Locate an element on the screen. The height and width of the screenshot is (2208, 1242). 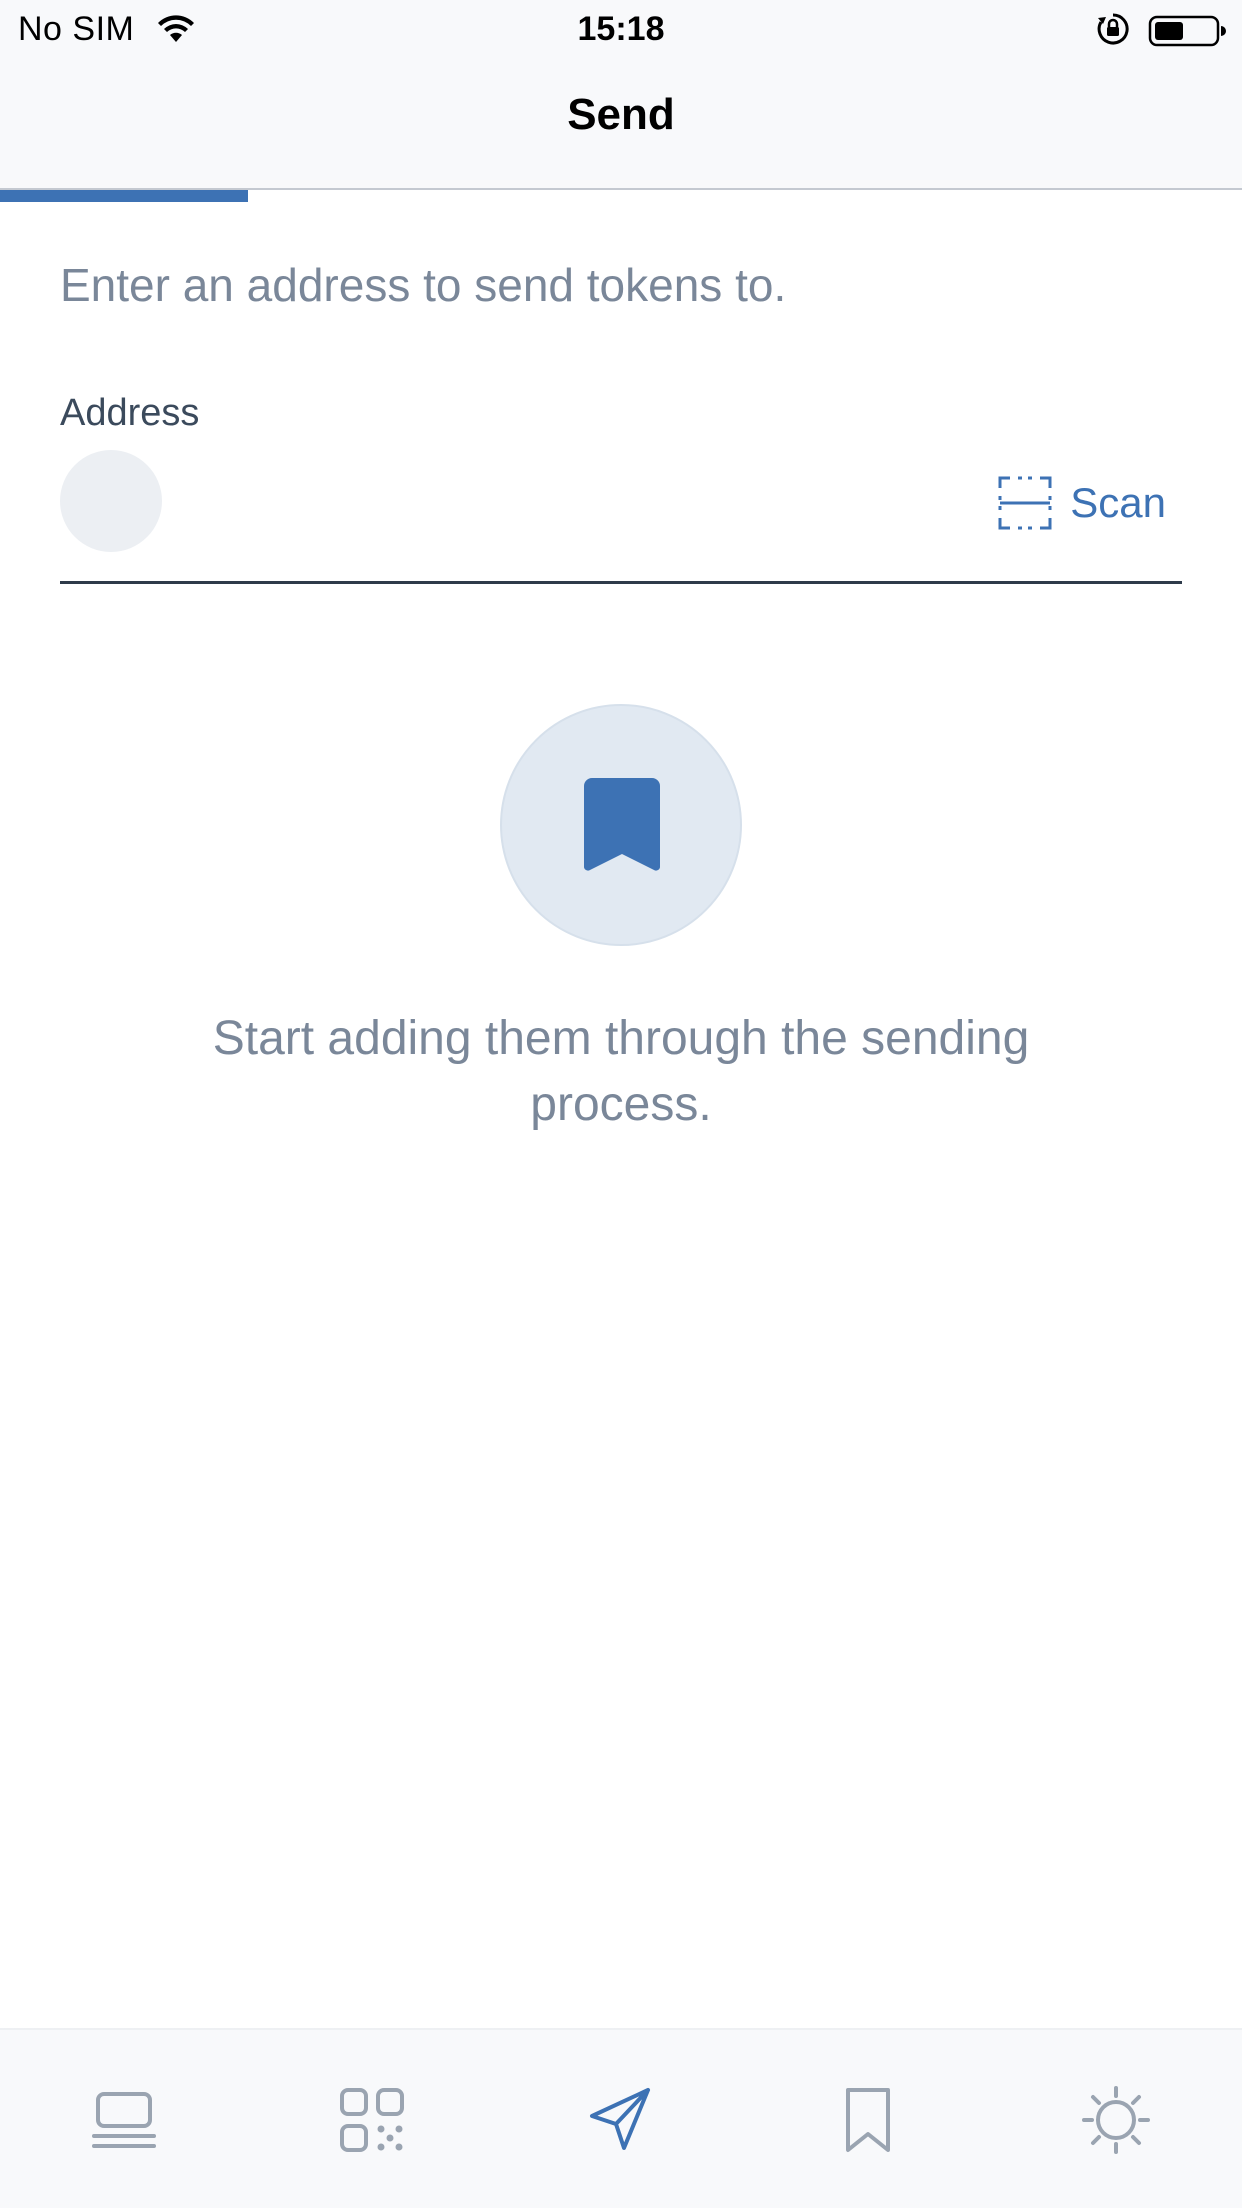
page-title: Send is located at coordinates (621, 114).